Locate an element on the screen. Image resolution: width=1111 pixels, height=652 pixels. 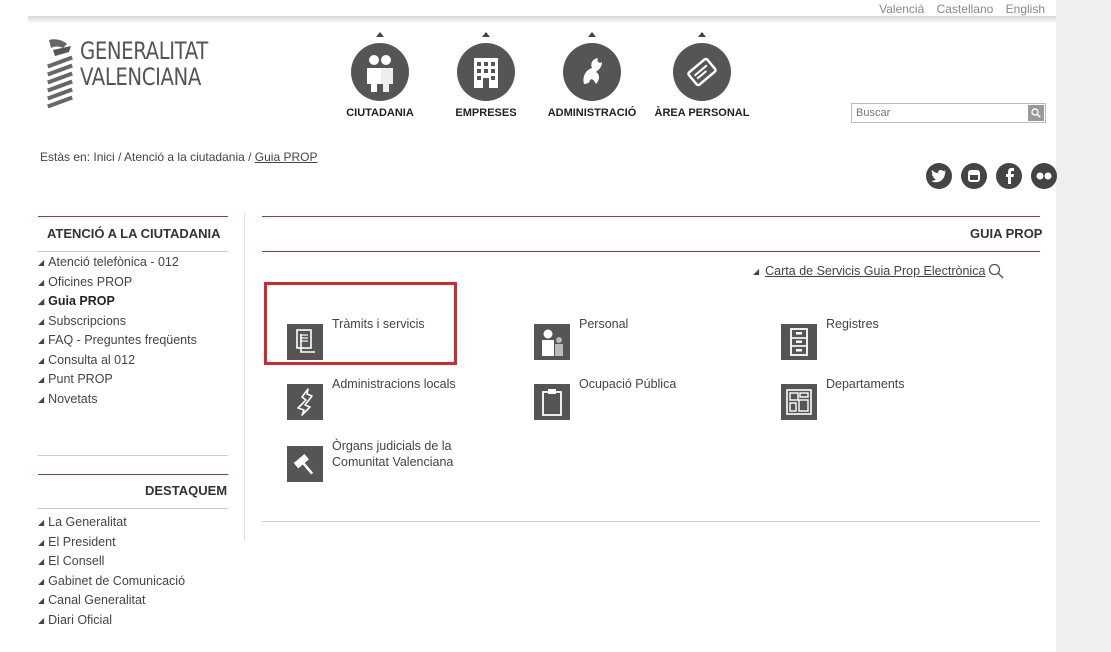
service-label: Administracions locals is located at coordinates (394, 384).